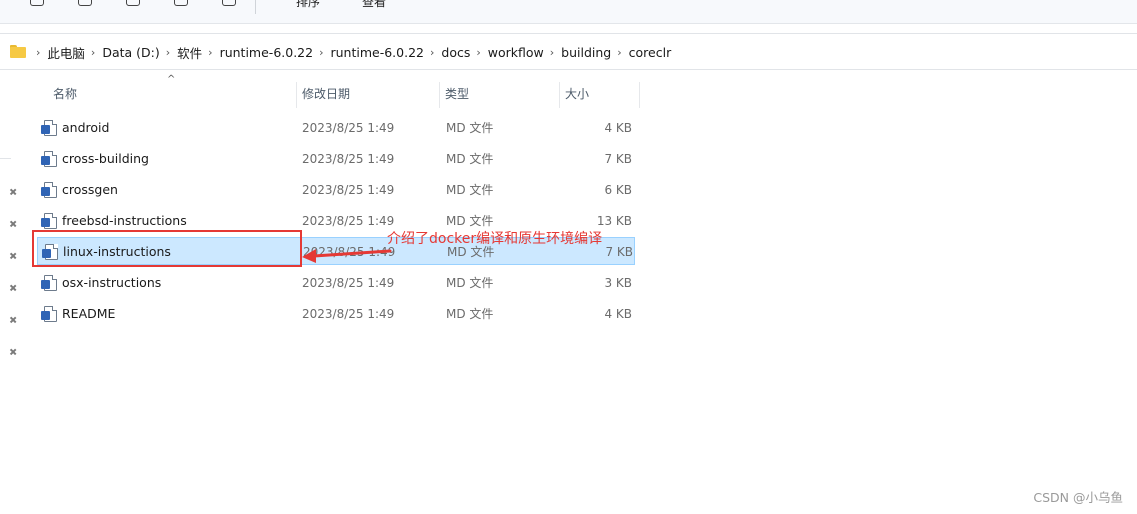  What do you see at coordinates (516, 52) in the screenshot?
I see `breadcrumb-workflow: workflow` at bounding box center [516, 52].